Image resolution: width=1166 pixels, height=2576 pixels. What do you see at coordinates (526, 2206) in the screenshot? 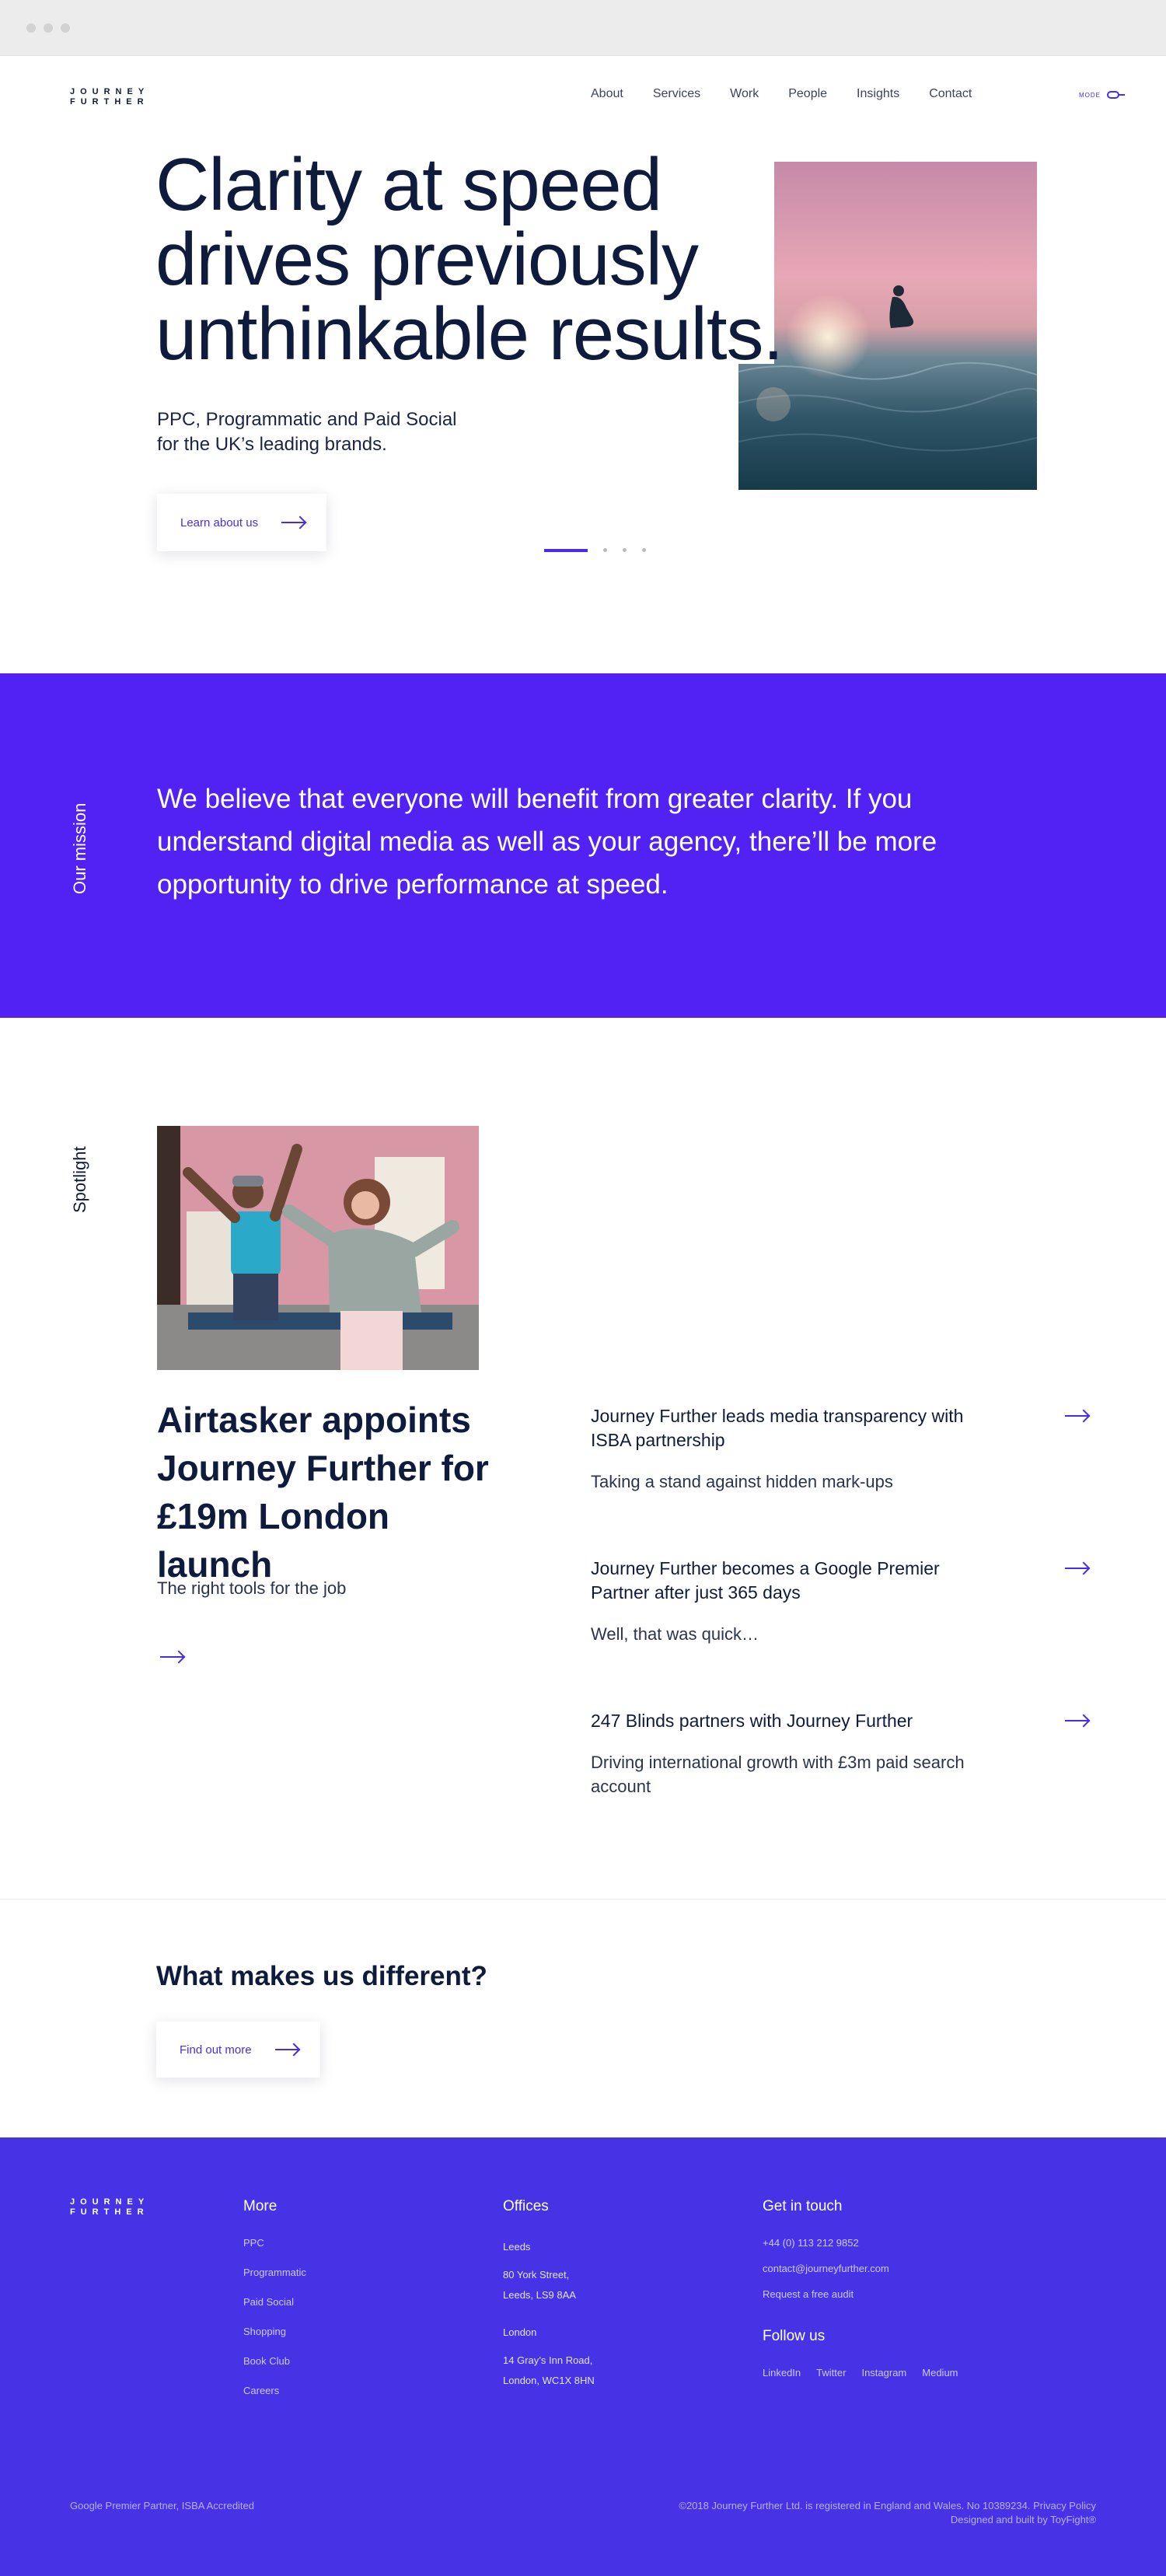
I see `footer-offices-heading: Offices` at bounding box center [526, 2206].